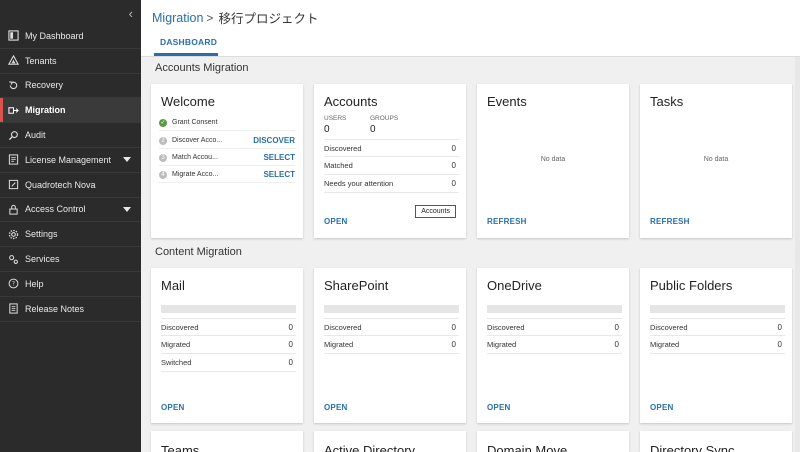  Describe the element at coordinates (177, 18) in the screenshot. I see `breadcrumb-migration-link: Migration` at that location.